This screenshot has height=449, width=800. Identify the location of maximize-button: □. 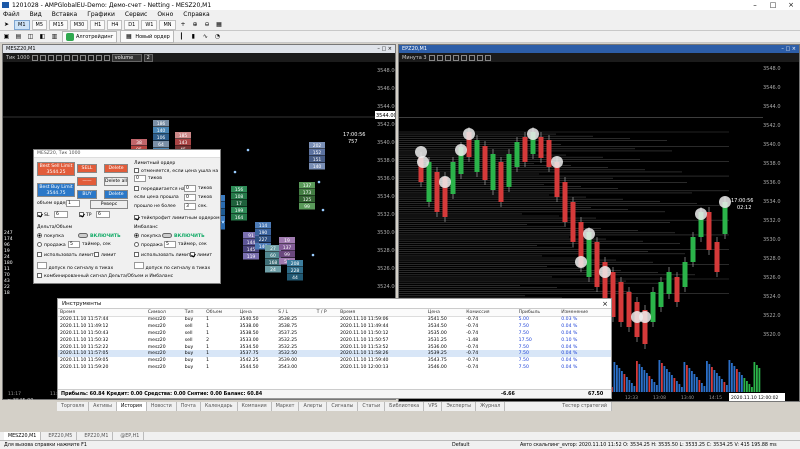
(773, 5).